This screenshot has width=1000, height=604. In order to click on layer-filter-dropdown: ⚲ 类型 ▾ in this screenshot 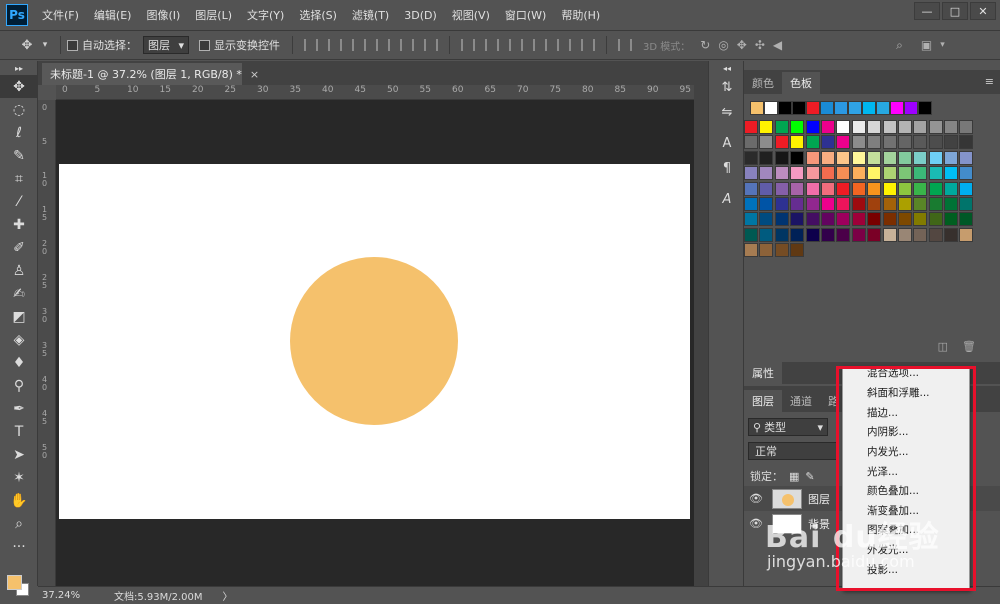, I will do `click(788, 427)`.